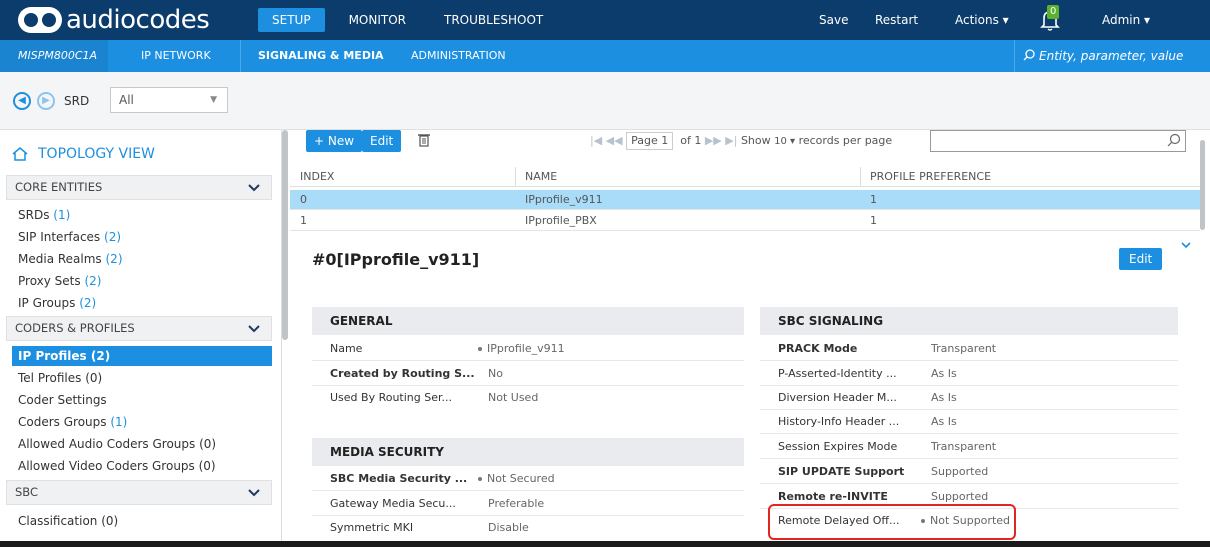 The width and height of the screenshot is (1210, 547). I want to click on sidebar-item-sip-interfaces: SIP Interfaces (2), so click(69, 237).